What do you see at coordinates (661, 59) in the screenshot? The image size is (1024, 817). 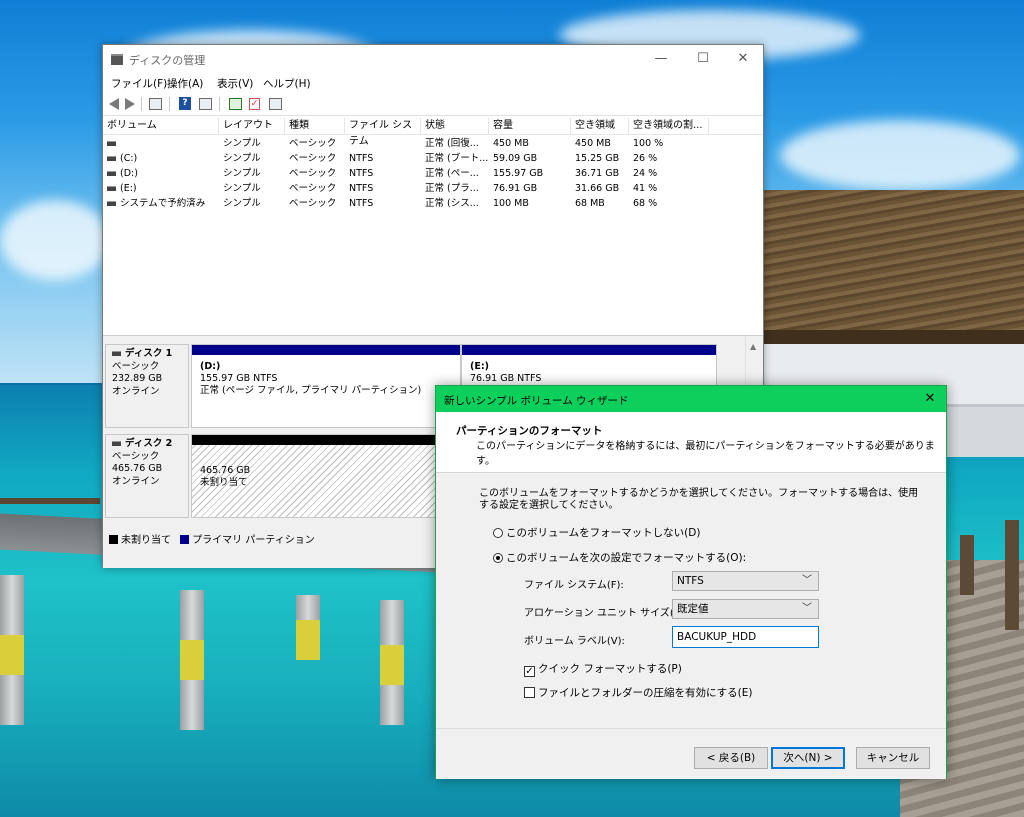 I see `minimize-button: —` at bounding box center [661, 59].